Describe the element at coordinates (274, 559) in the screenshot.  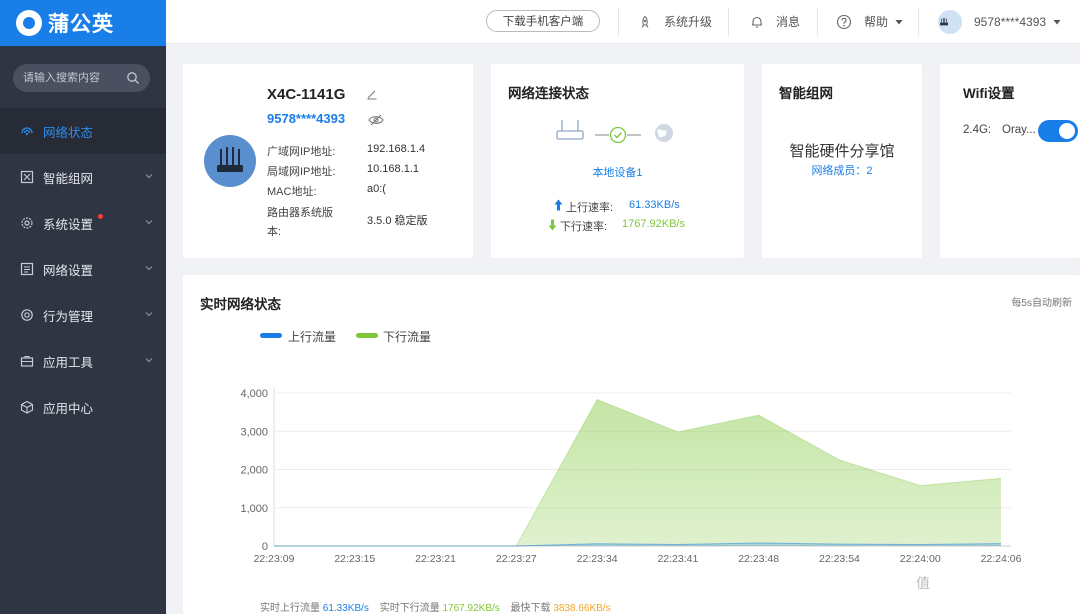
I see `x-tick-label: 22:23:09` at that location.